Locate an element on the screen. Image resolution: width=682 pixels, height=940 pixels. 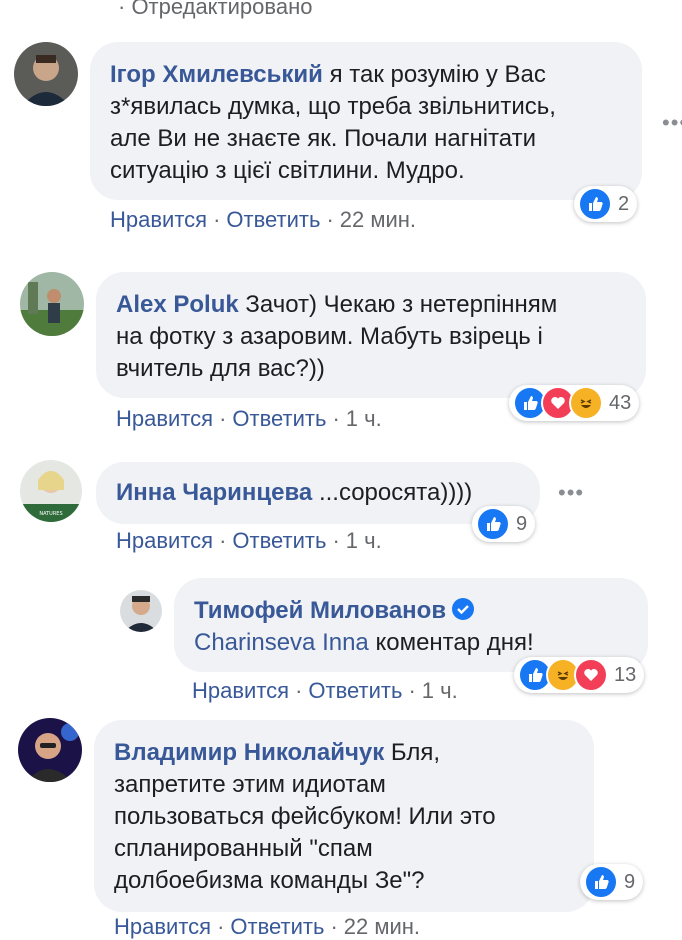
comment-author: Инна Чаринцева is located at coordinates (214, 492).